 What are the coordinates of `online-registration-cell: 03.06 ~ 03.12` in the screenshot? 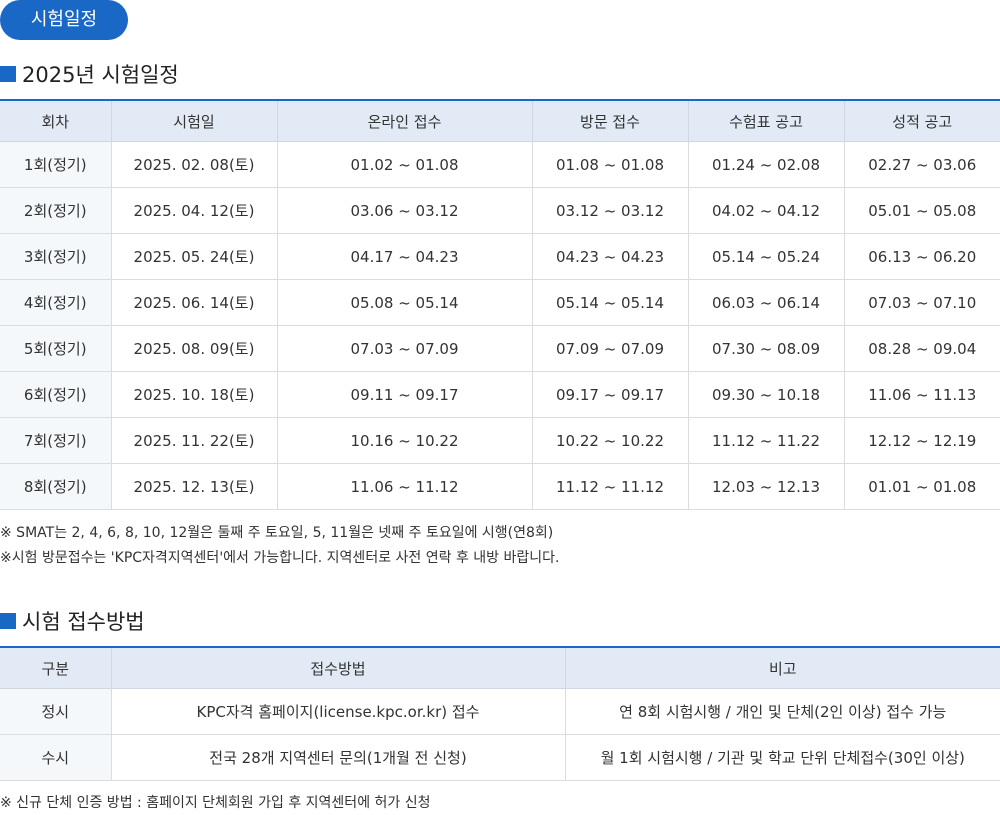 It's located at (404, 210).